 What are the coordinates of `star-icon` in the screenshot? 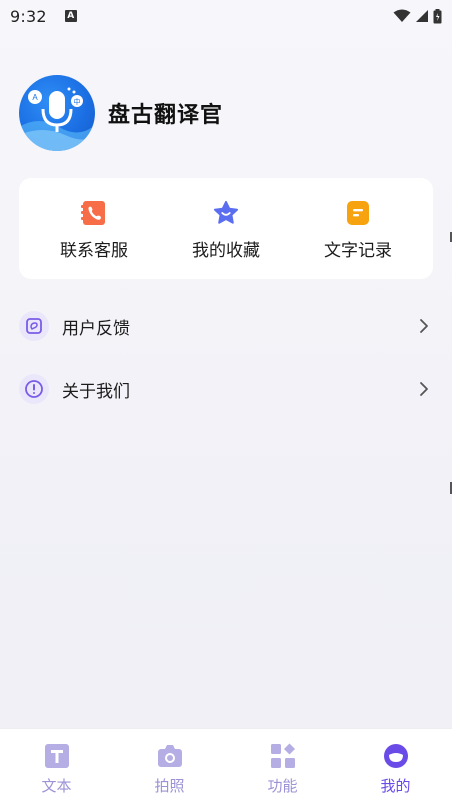 It's located at (226, 213).